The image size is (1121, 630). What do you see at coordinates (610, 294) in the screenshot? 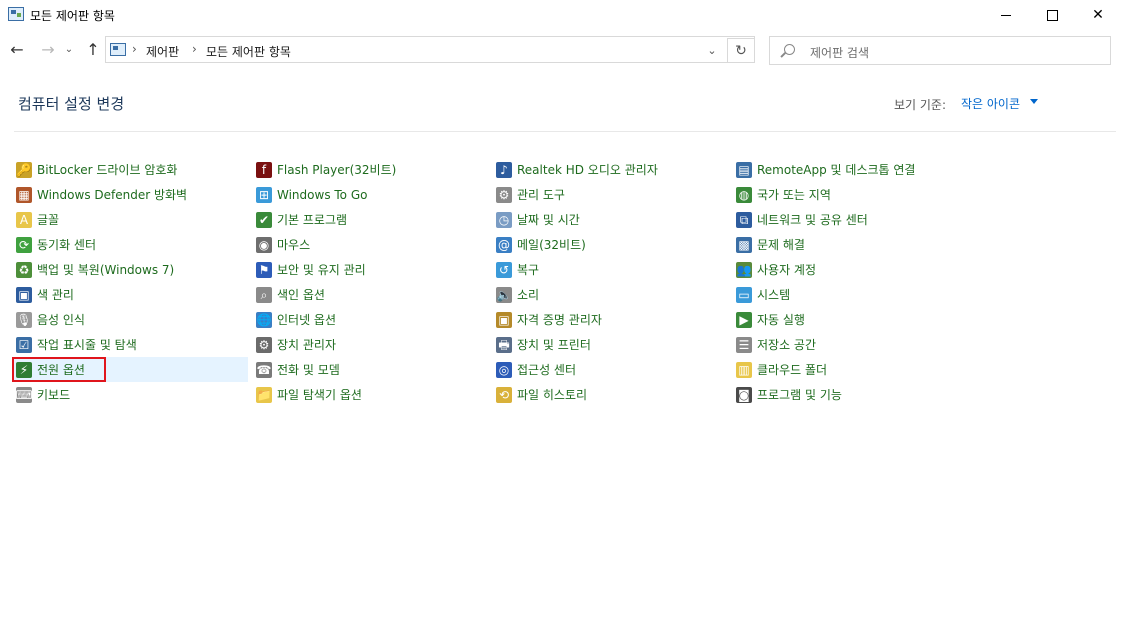
I see `control-panel-item: 🔈 소리` at bounding box center [610, 294].